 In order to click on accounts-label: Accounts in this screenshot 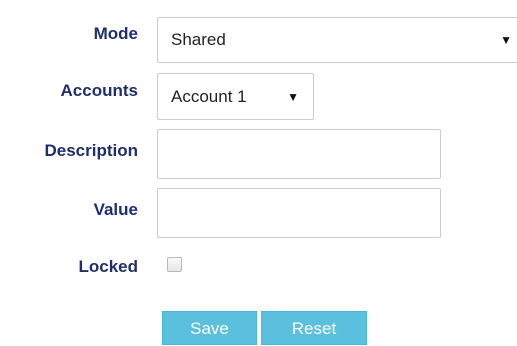, I will do `click(99, 90)`.